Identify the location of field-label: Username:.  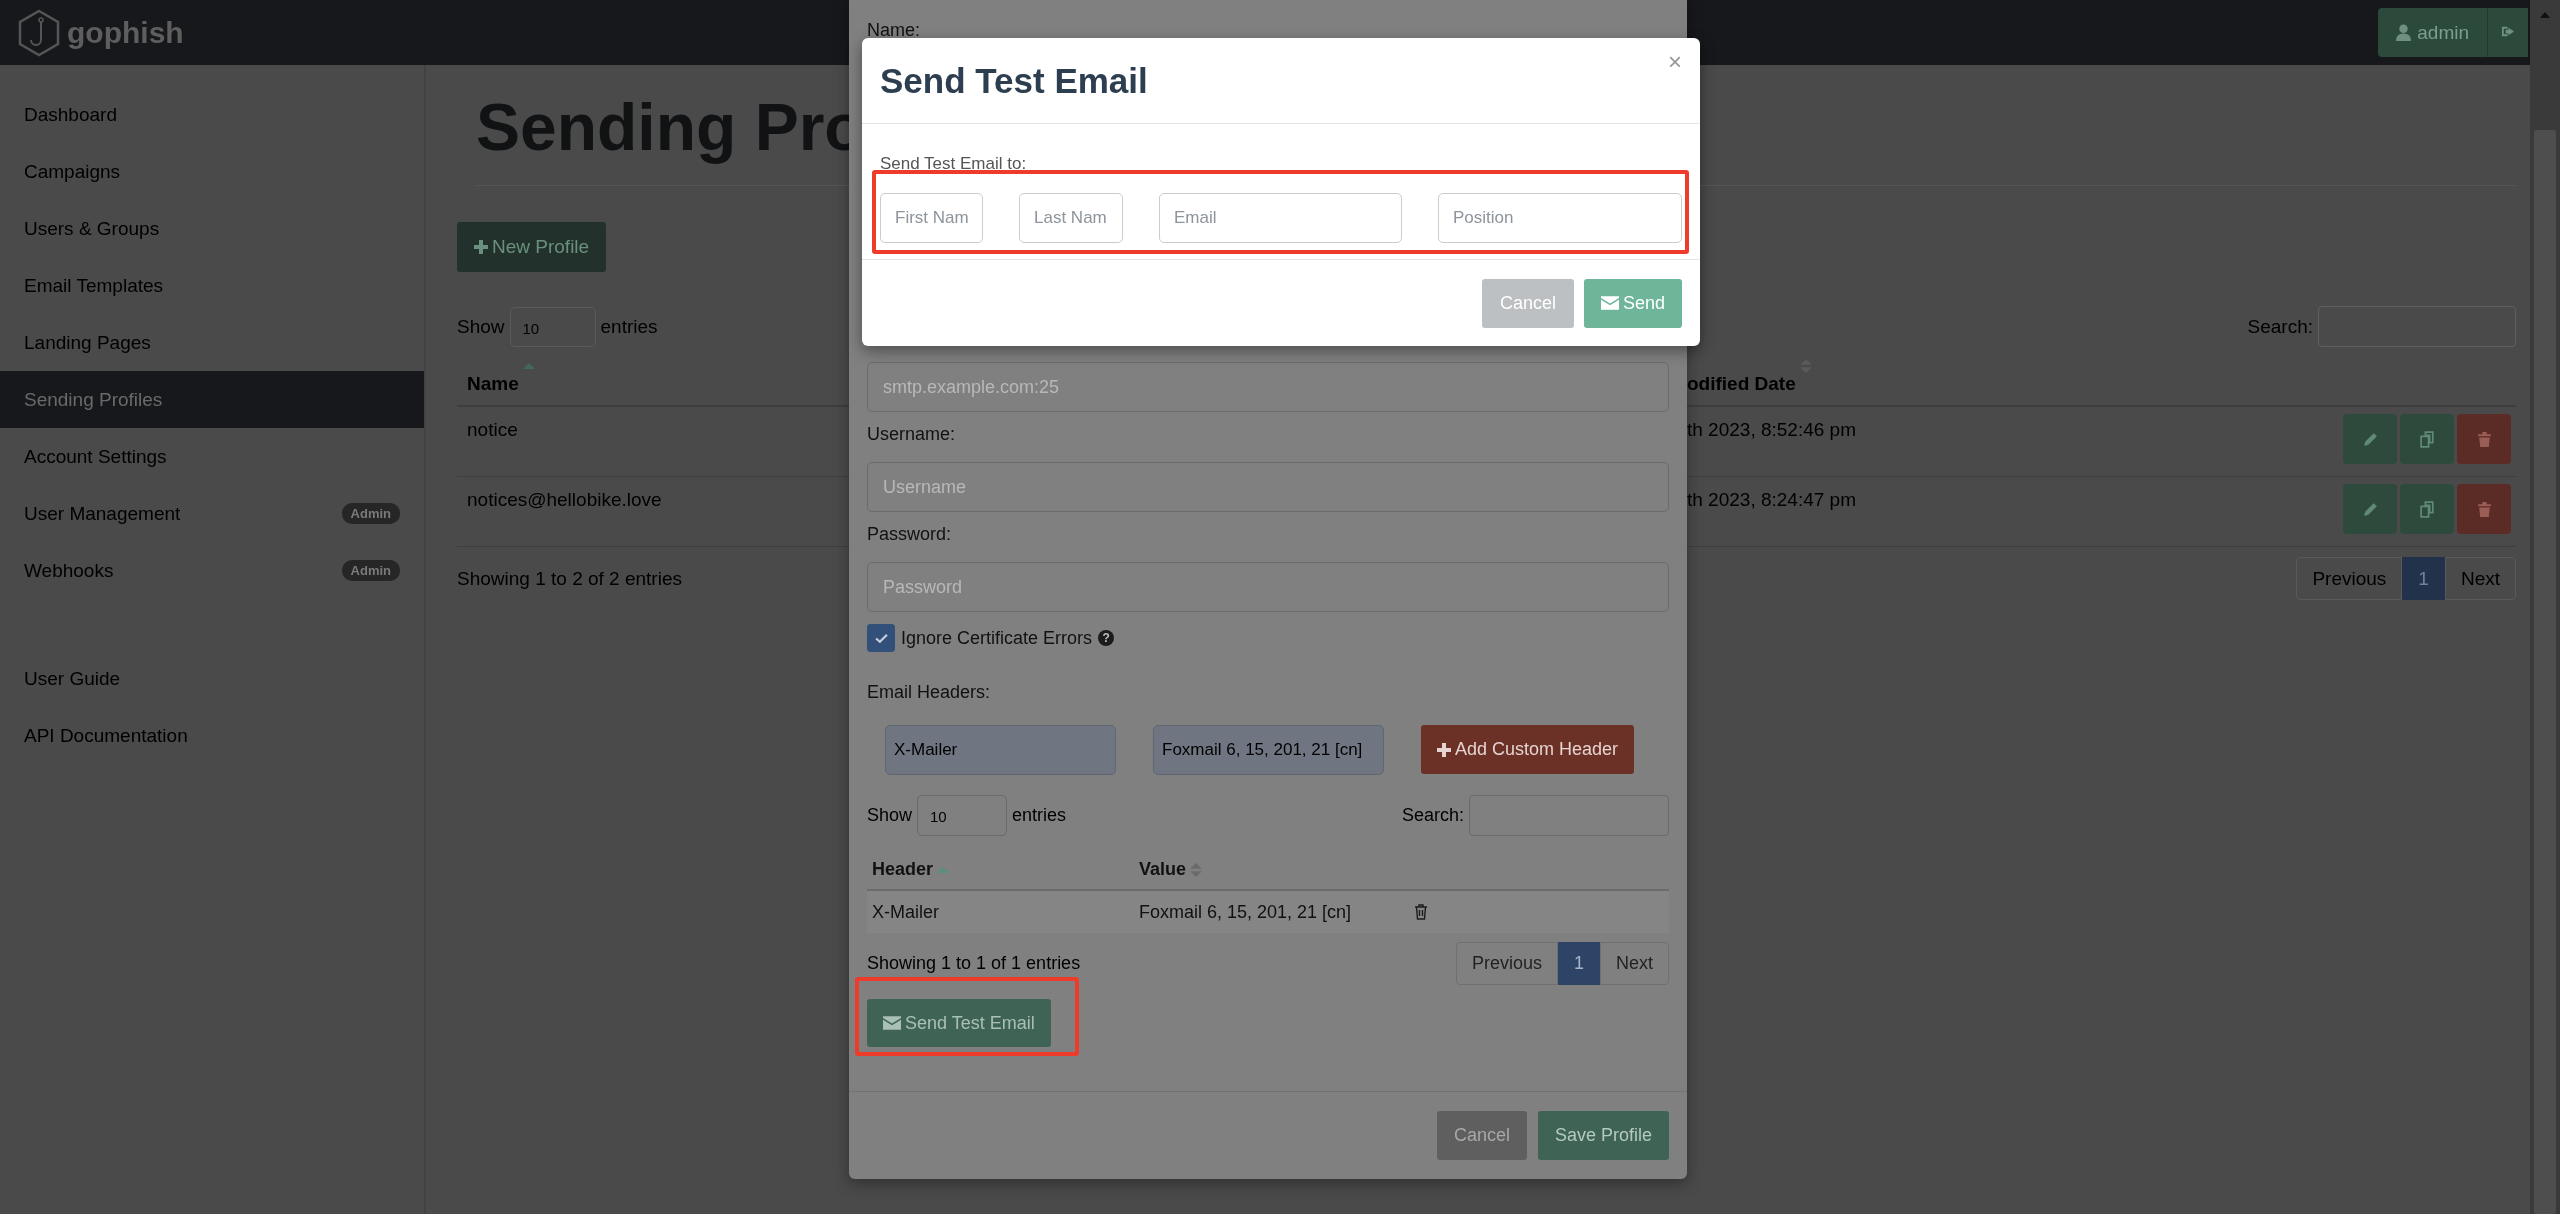
(912, 435).